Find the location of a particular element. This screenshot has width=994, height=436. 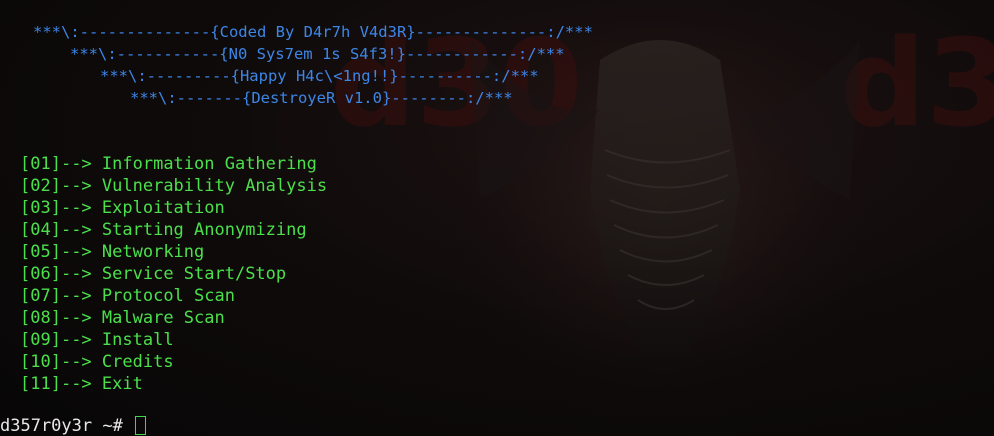

menu-item-information-gathering: [01]--> Information Gathering is located at coordinates (173, 164).